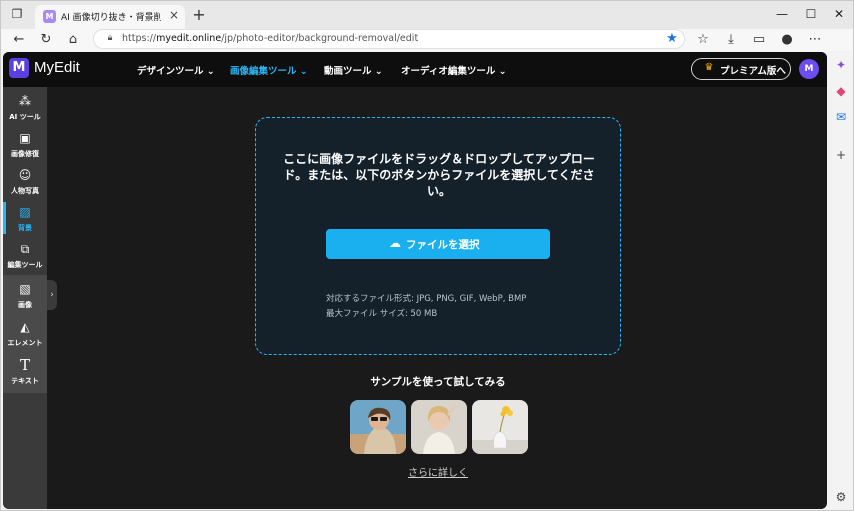  Describe the element at coordinates (25, 175) in the screenshot. I see `portrait-icon: ☺` at that location.